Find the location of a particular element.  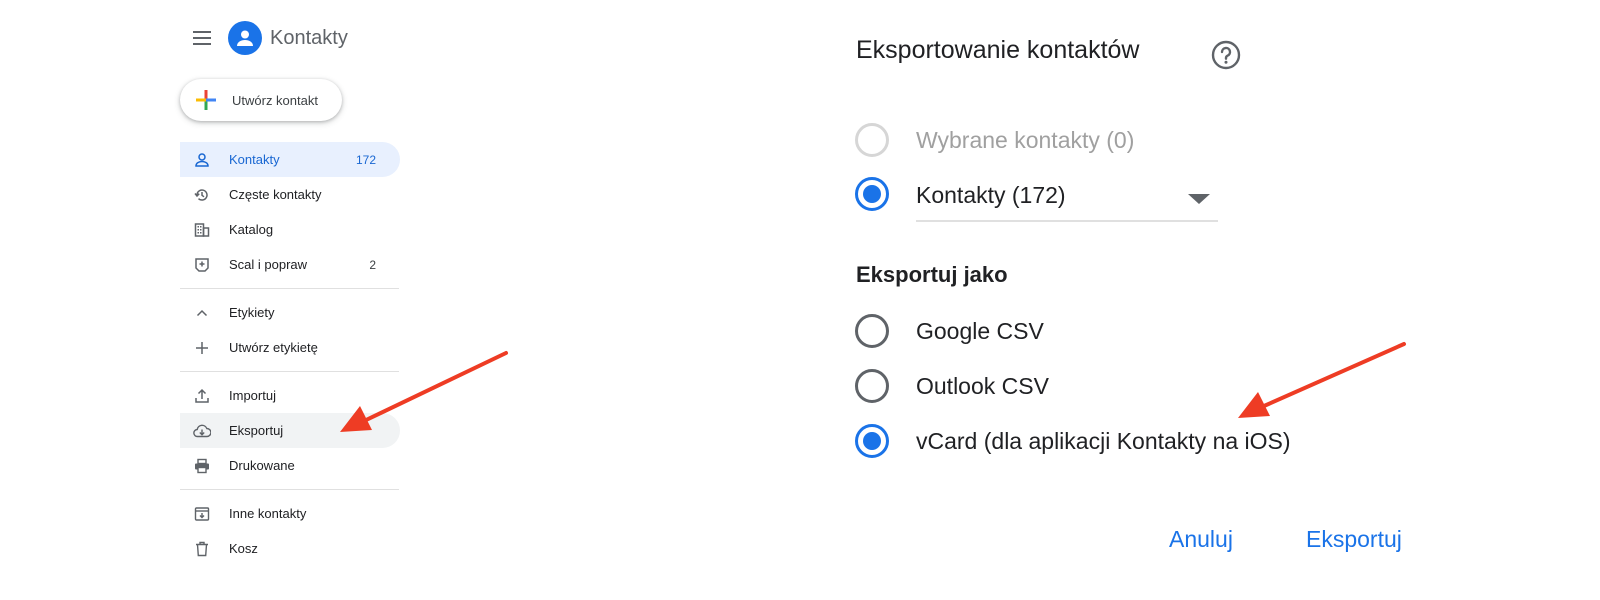

export-button: Eksportuj is located at coordinates (1354, 539).